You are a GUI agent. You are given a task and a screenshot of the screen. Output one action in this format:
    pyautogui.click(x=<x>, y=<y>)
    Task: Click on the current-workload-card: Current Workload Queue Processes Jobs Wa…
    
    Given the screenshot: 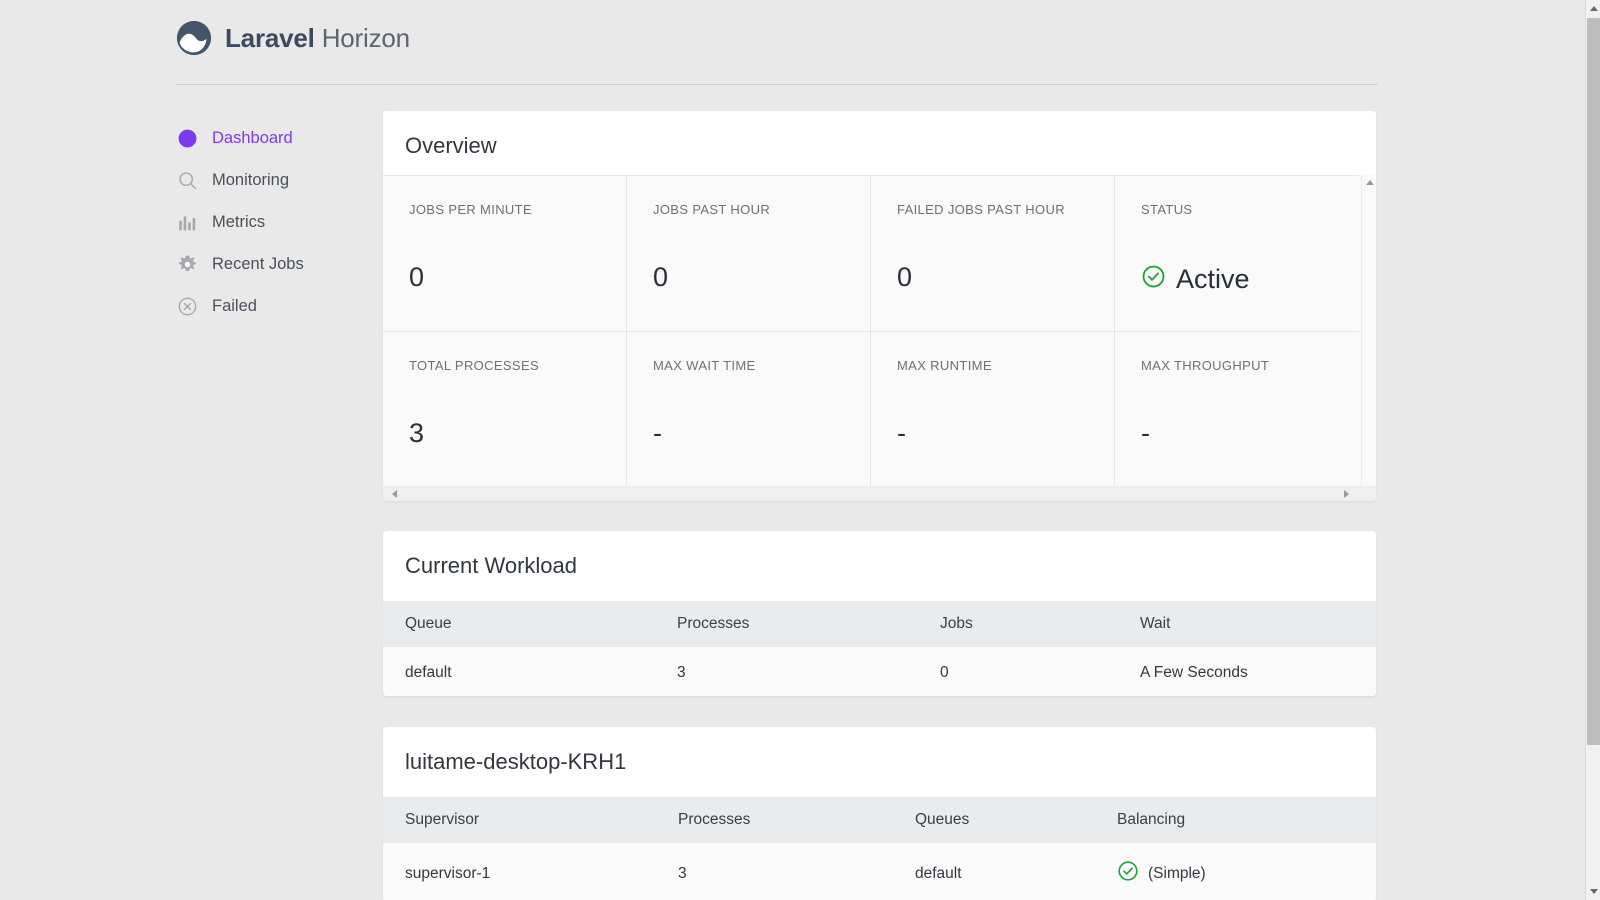 What is the action you would take?
    pyautogui.click(x=879, y=613)
    